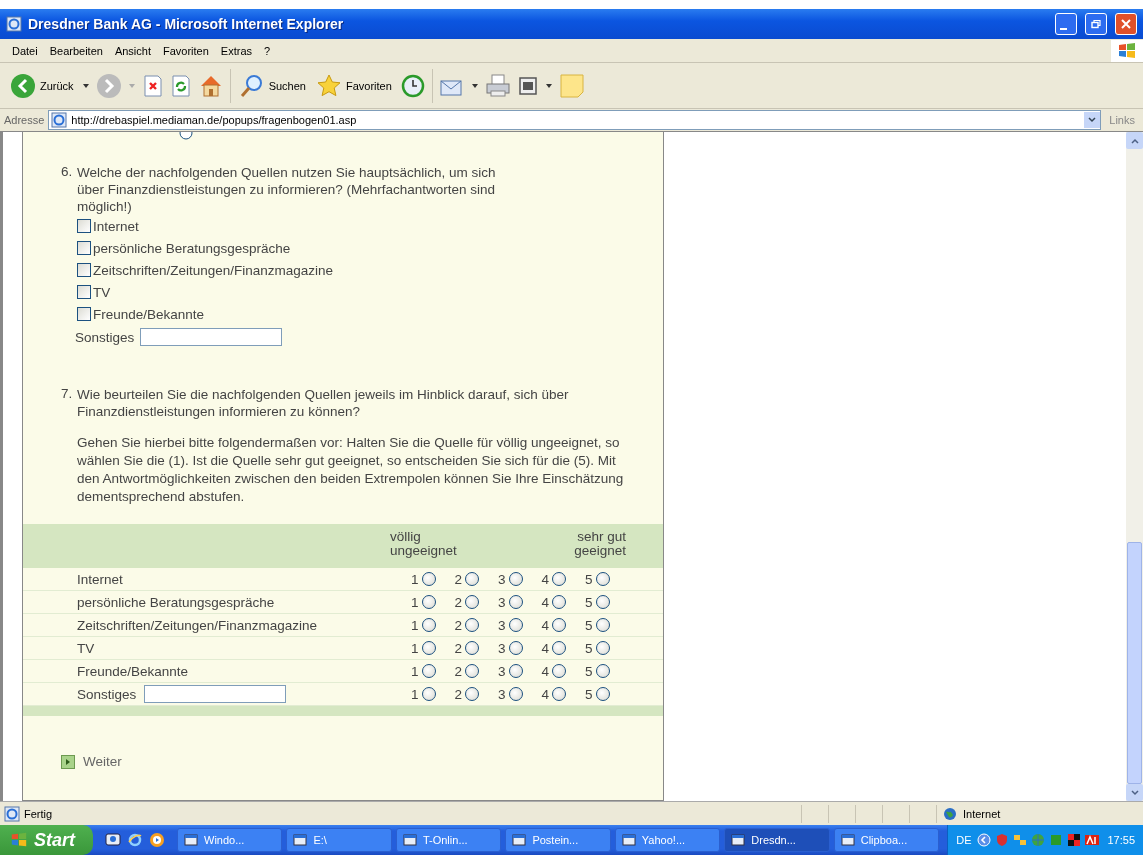 The width and height of the screenshot is (1143, 855). I want to click on option-label: persönliche Beratungsgespräche, so click(192, 248).